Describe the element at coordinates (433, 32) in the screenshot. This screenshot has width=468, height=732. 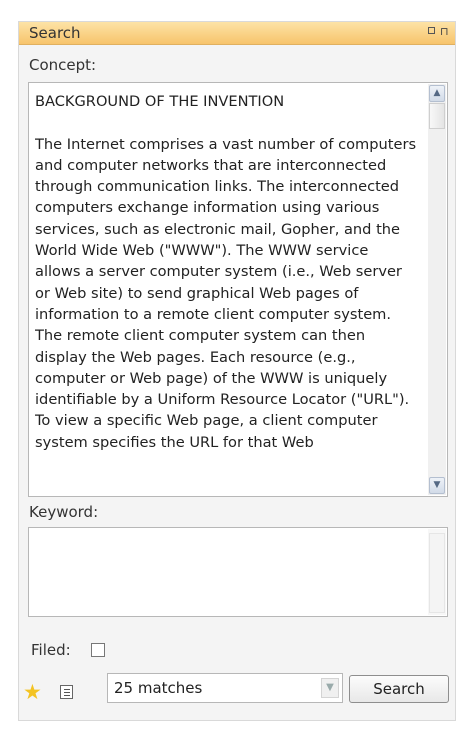
I see `restore-icon` at that location.